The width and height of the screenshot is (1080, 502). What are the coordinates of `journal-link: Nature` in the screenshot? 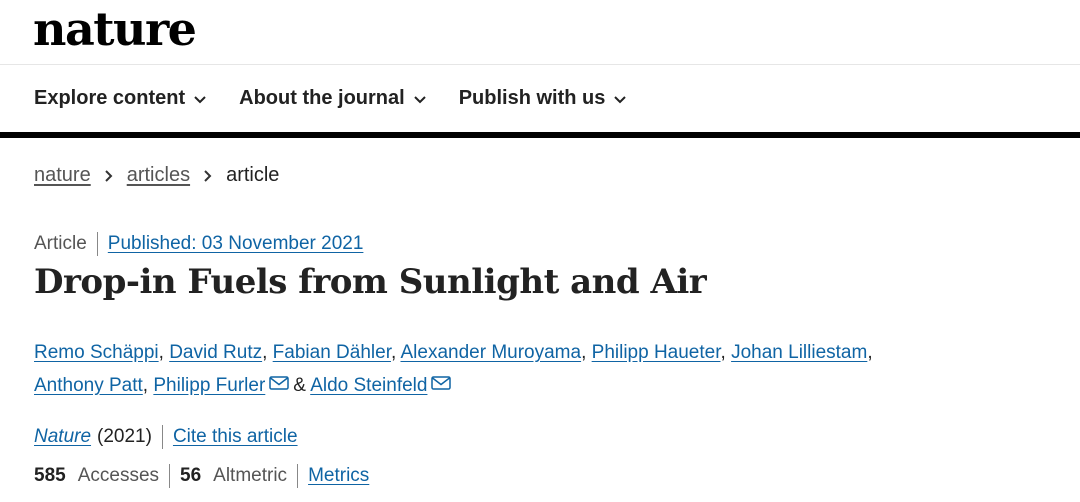 It's located at (62, 437).